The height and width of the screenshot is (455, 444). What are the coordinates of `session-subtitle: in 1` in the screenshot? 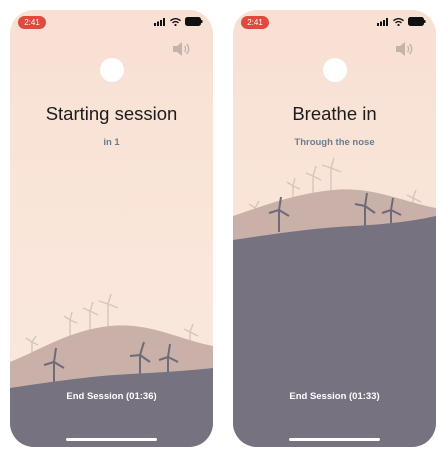 It's located at (111, 142).